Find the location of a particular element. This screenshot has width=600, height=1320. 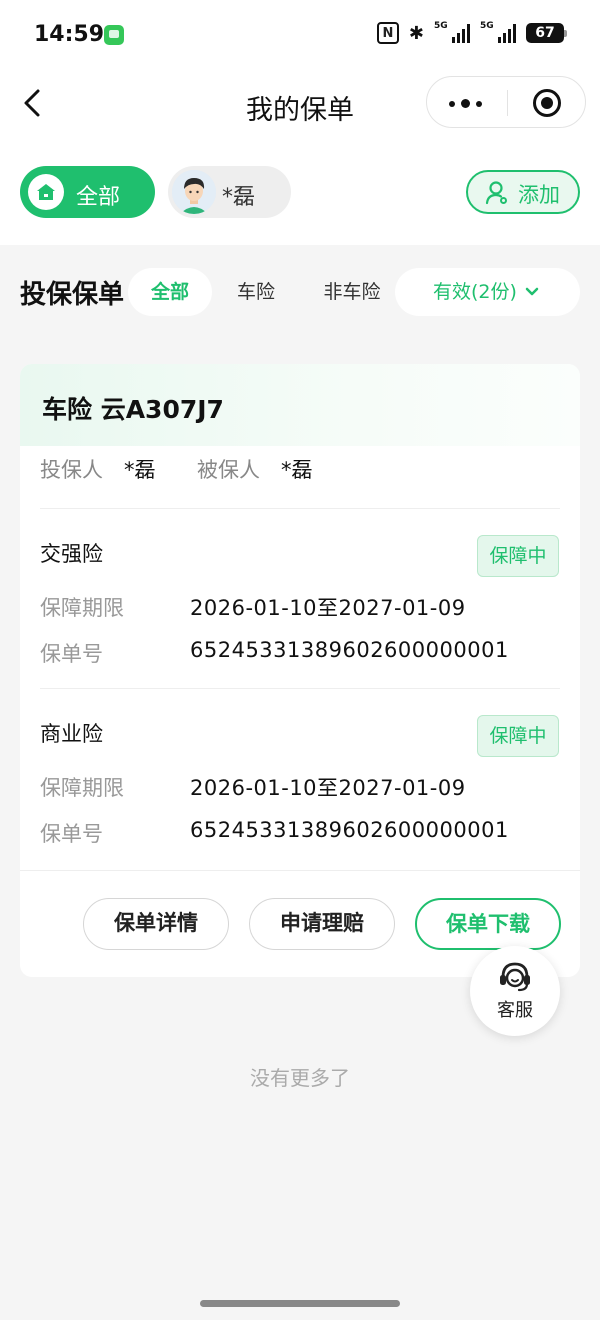

nav-bar: 我的保单 is located at coordinates (300, 110).